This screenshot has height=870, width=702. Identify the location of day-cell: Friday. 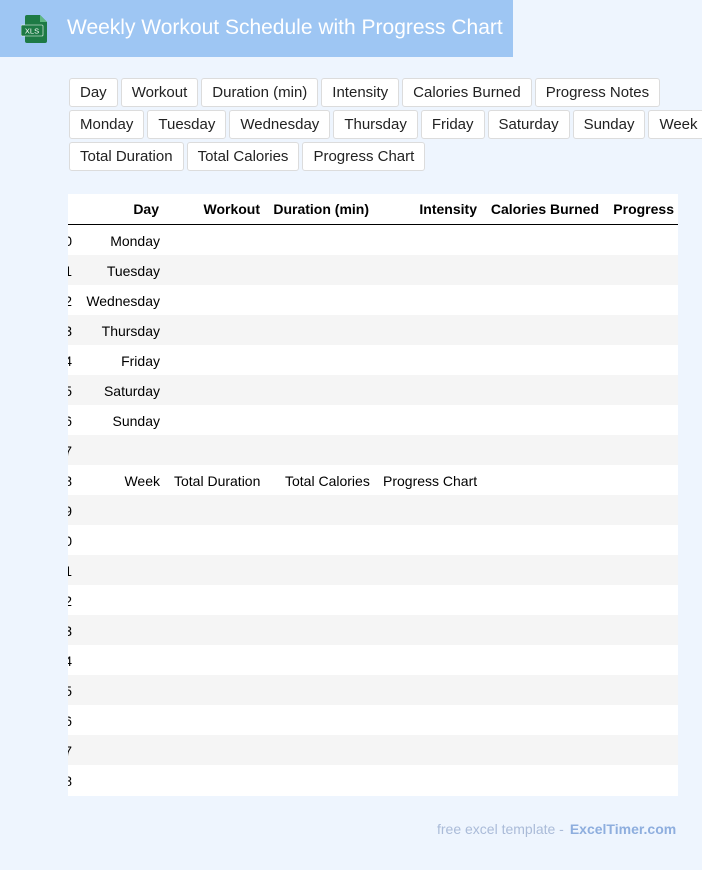
(140, 361).